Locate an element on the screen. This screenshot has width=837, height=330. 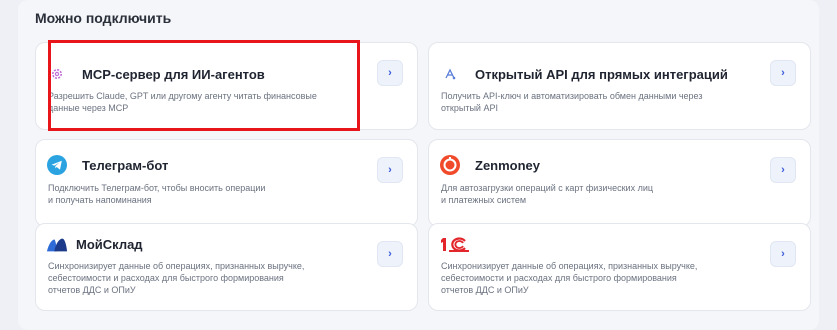
card-title: Открытый API для прямых интеграций is located at coordinates (601, 74).